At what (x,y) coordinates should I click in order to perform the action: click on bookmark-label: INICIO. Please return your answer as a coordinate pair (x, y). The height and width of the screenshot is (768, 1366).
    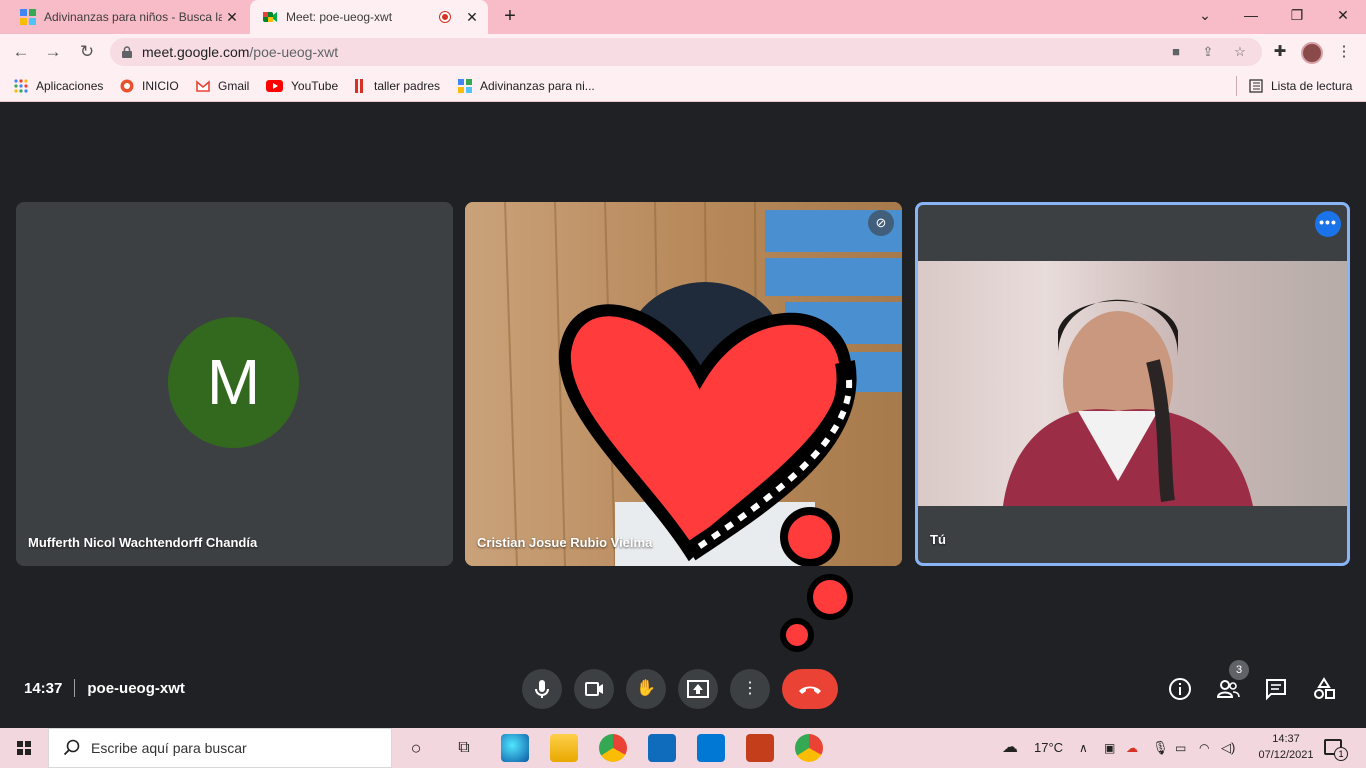
    Looking at the image, I should click on (160, 86).